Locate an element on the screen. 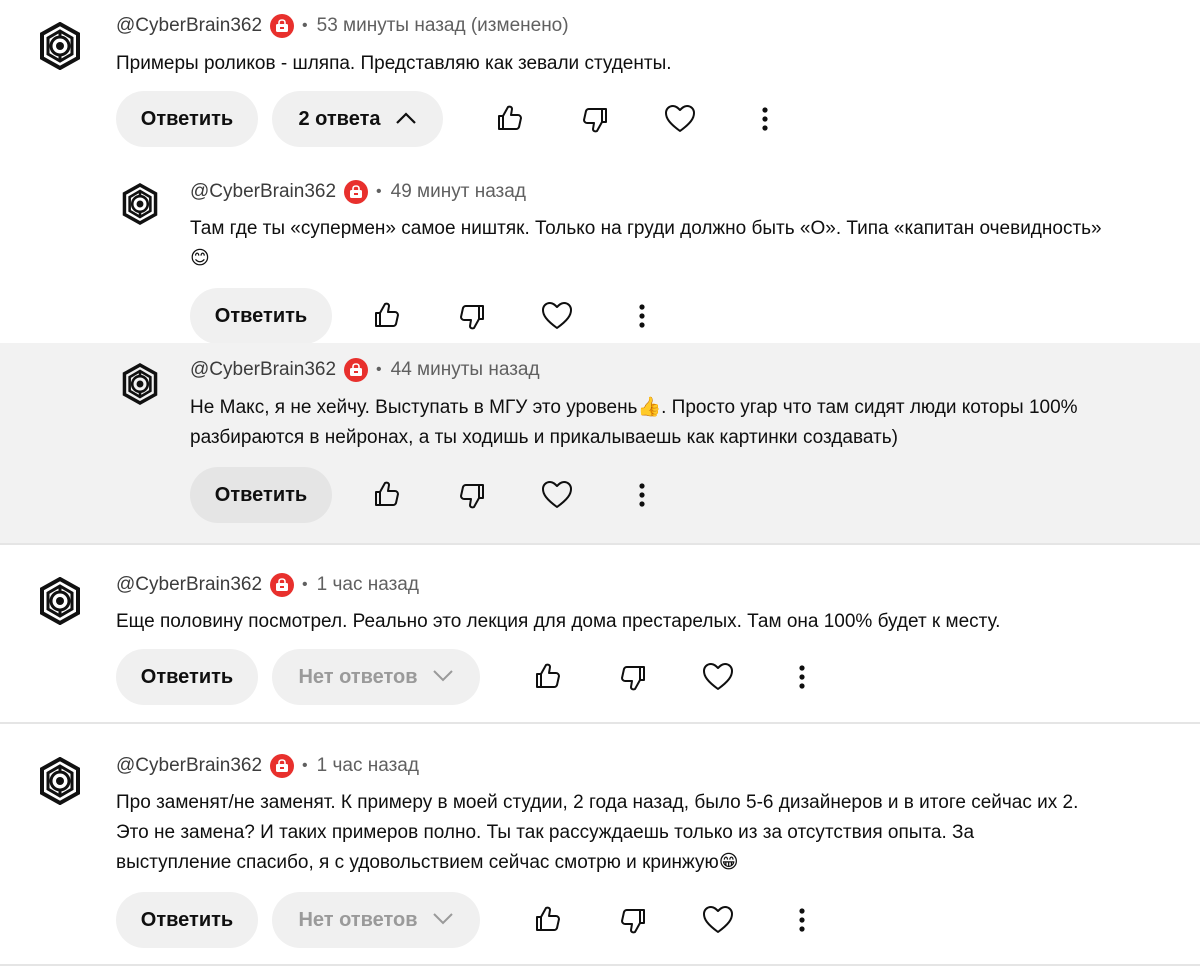 The width and height of the screenshot is (1200, 978). replies-count-label: 2 ответа is located at coordinates (339, 118).